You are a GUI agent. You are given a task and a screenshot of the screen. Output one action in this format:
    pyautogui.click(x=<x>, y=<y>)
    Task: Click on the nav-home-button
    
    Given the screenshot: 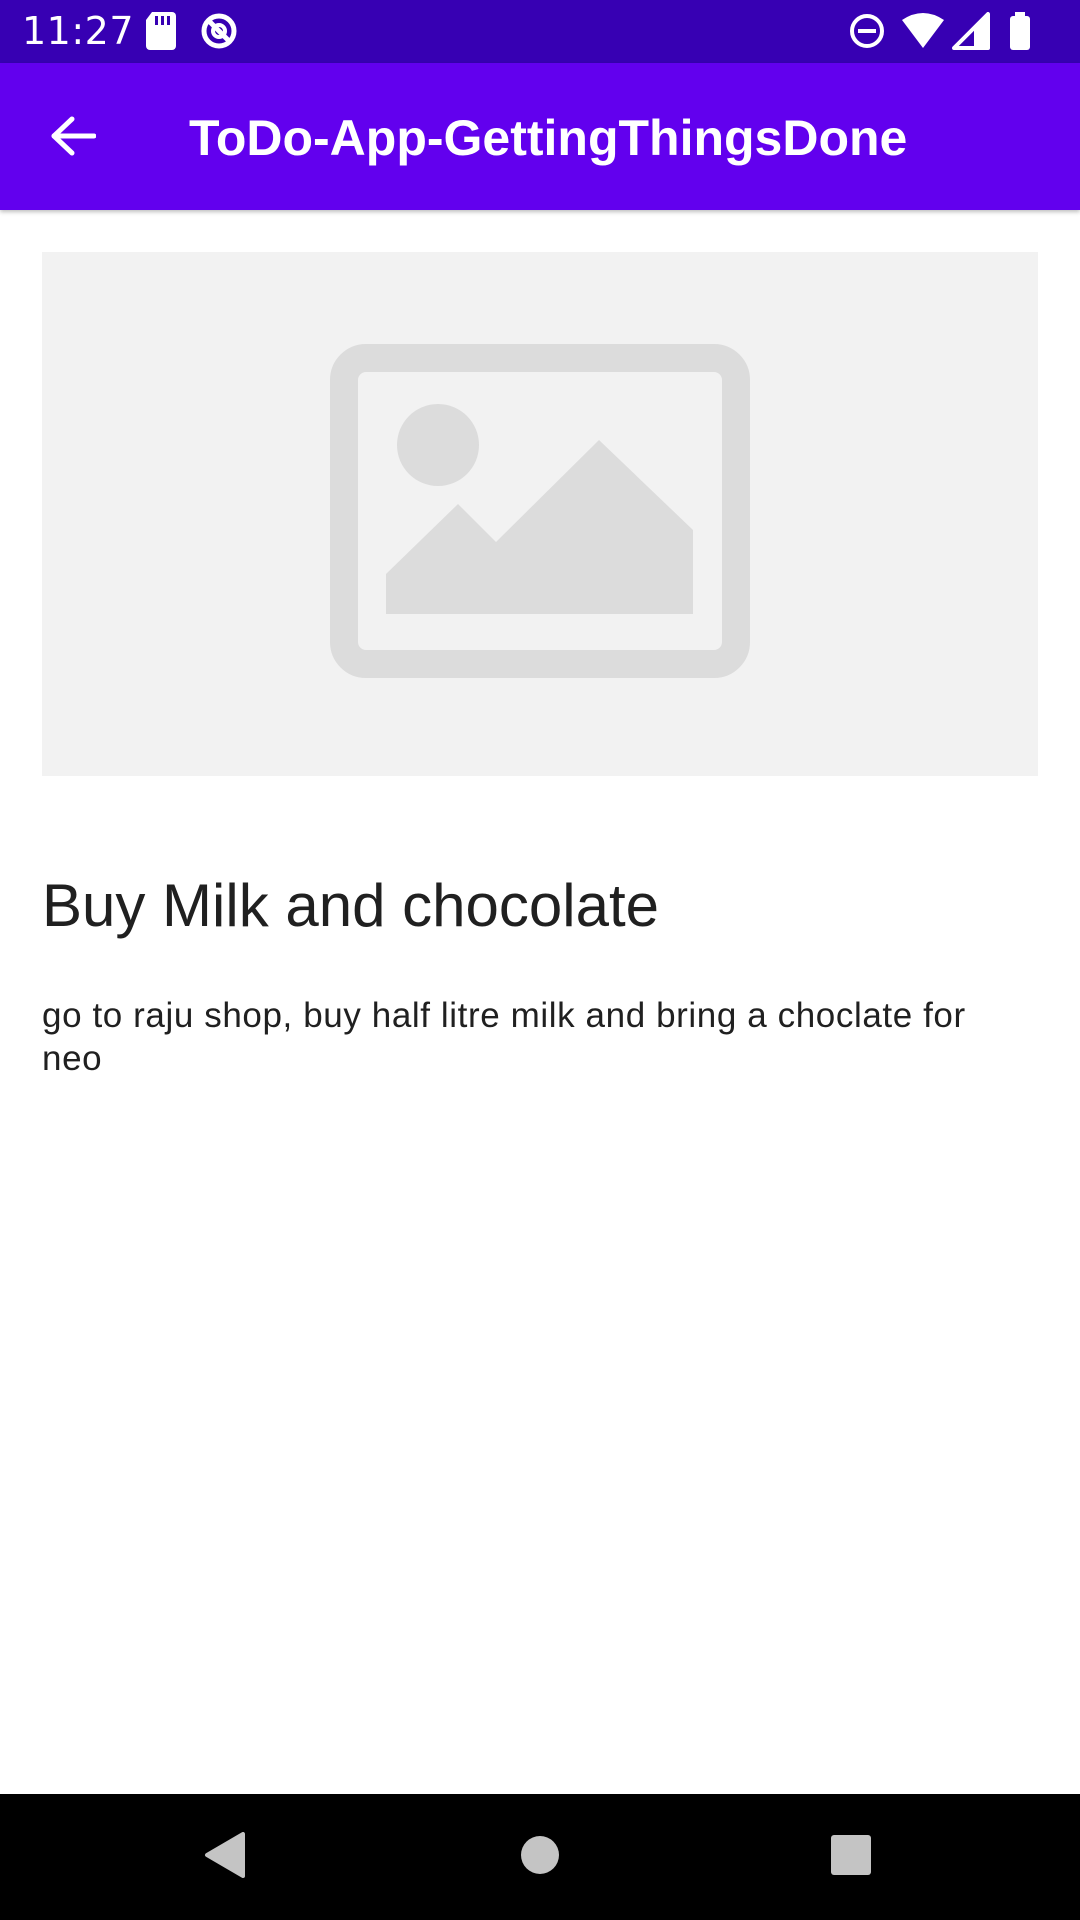 What is the action you would take?
    pyautogui.click(x=540, y=1857)
    